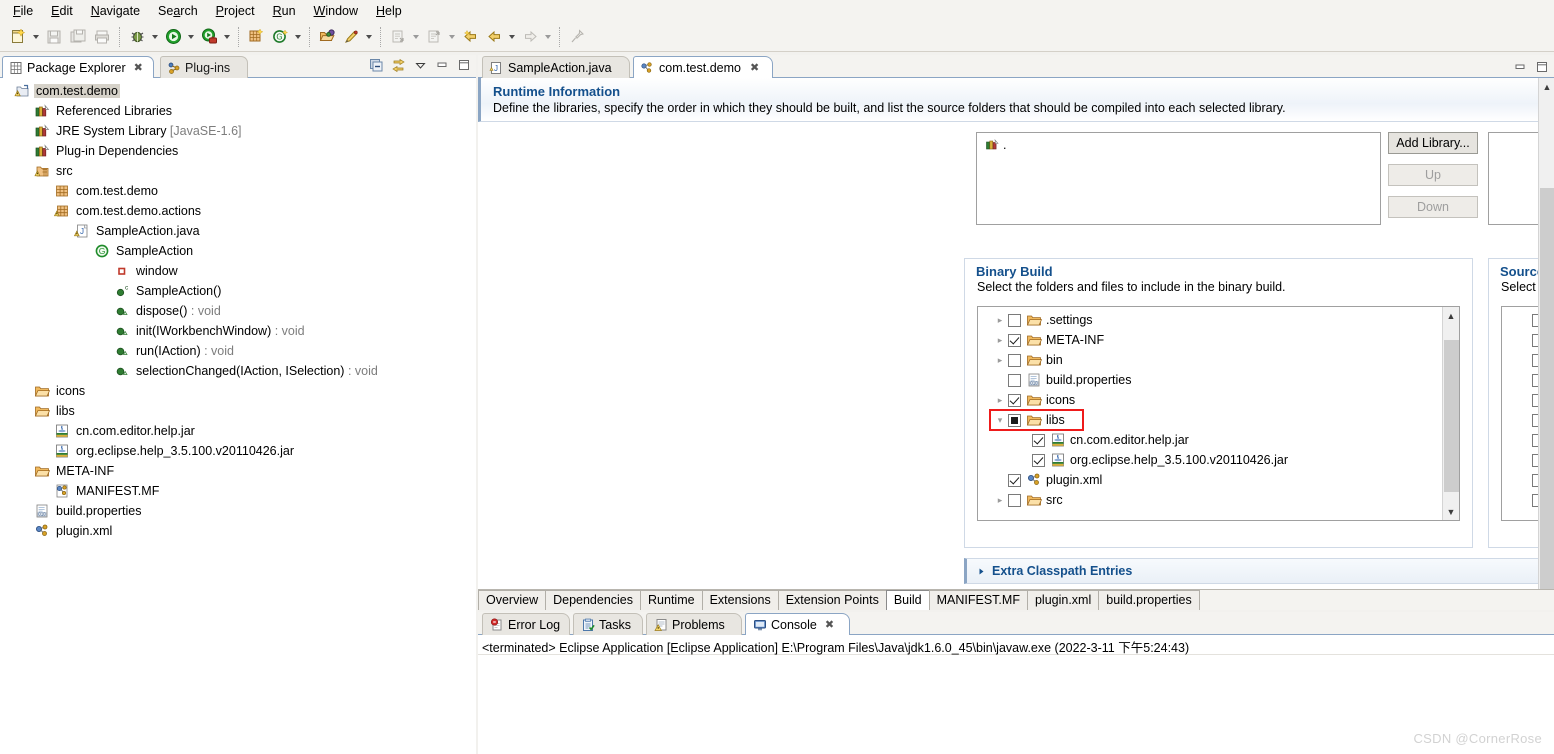 This screenshot has width=1554, height=754. Describe the element at coordinates (1546, 344) in the screenshot. I see `editor-scrollbar: ▲ ▼` at that location.